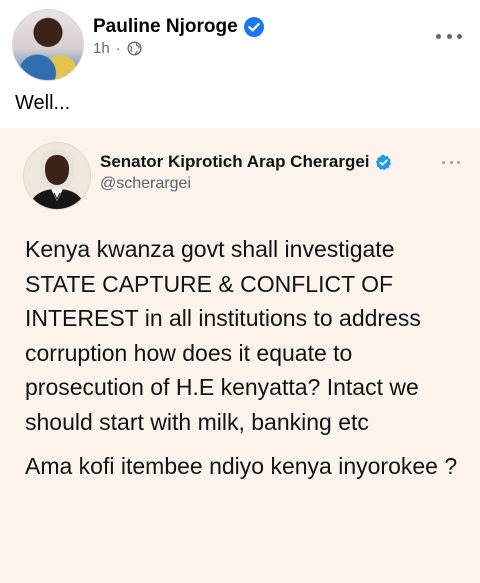  What do you see at coordinates (165, 27) in the screenshot?
I see `author-name: Pauline Njoroge` at bounding box center [165, 27].